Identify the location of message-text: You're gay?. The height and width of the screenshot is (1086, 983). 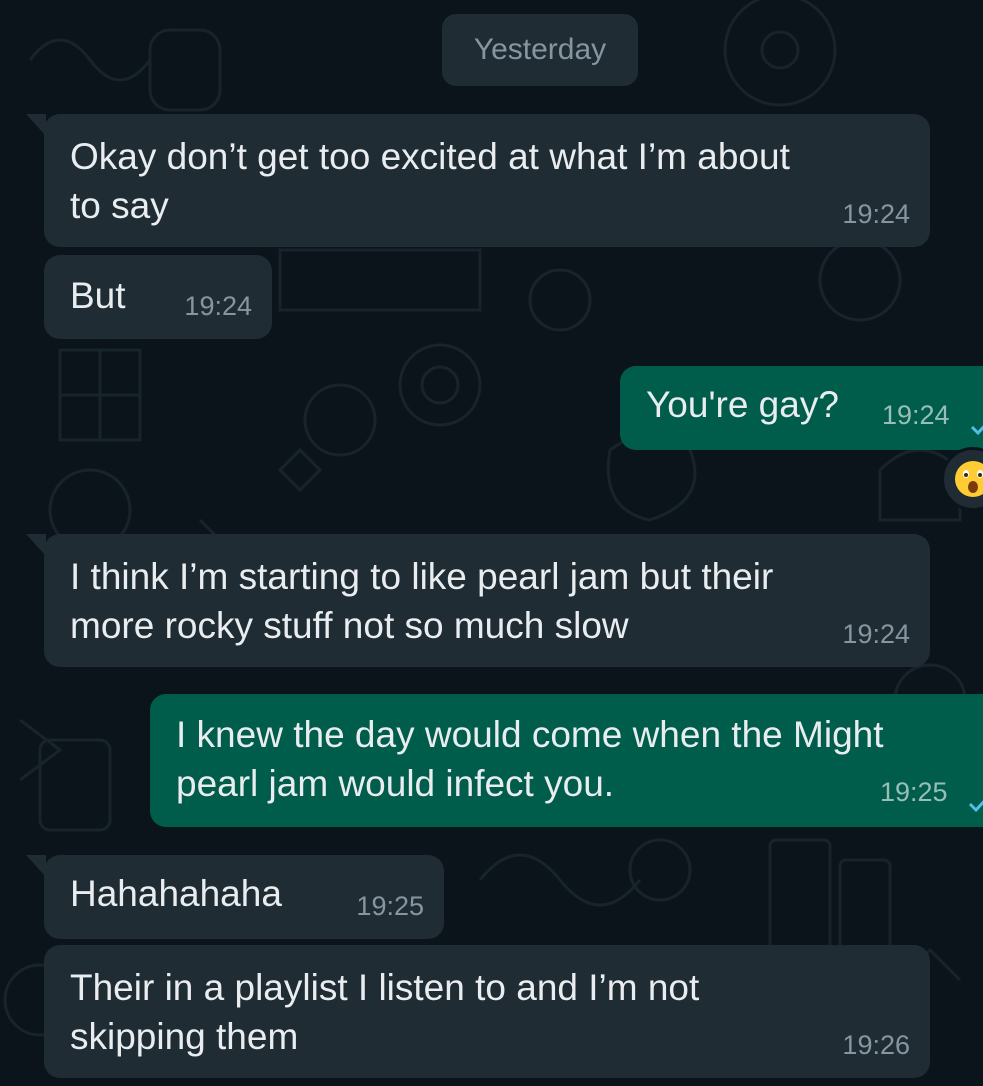
(742, 404).